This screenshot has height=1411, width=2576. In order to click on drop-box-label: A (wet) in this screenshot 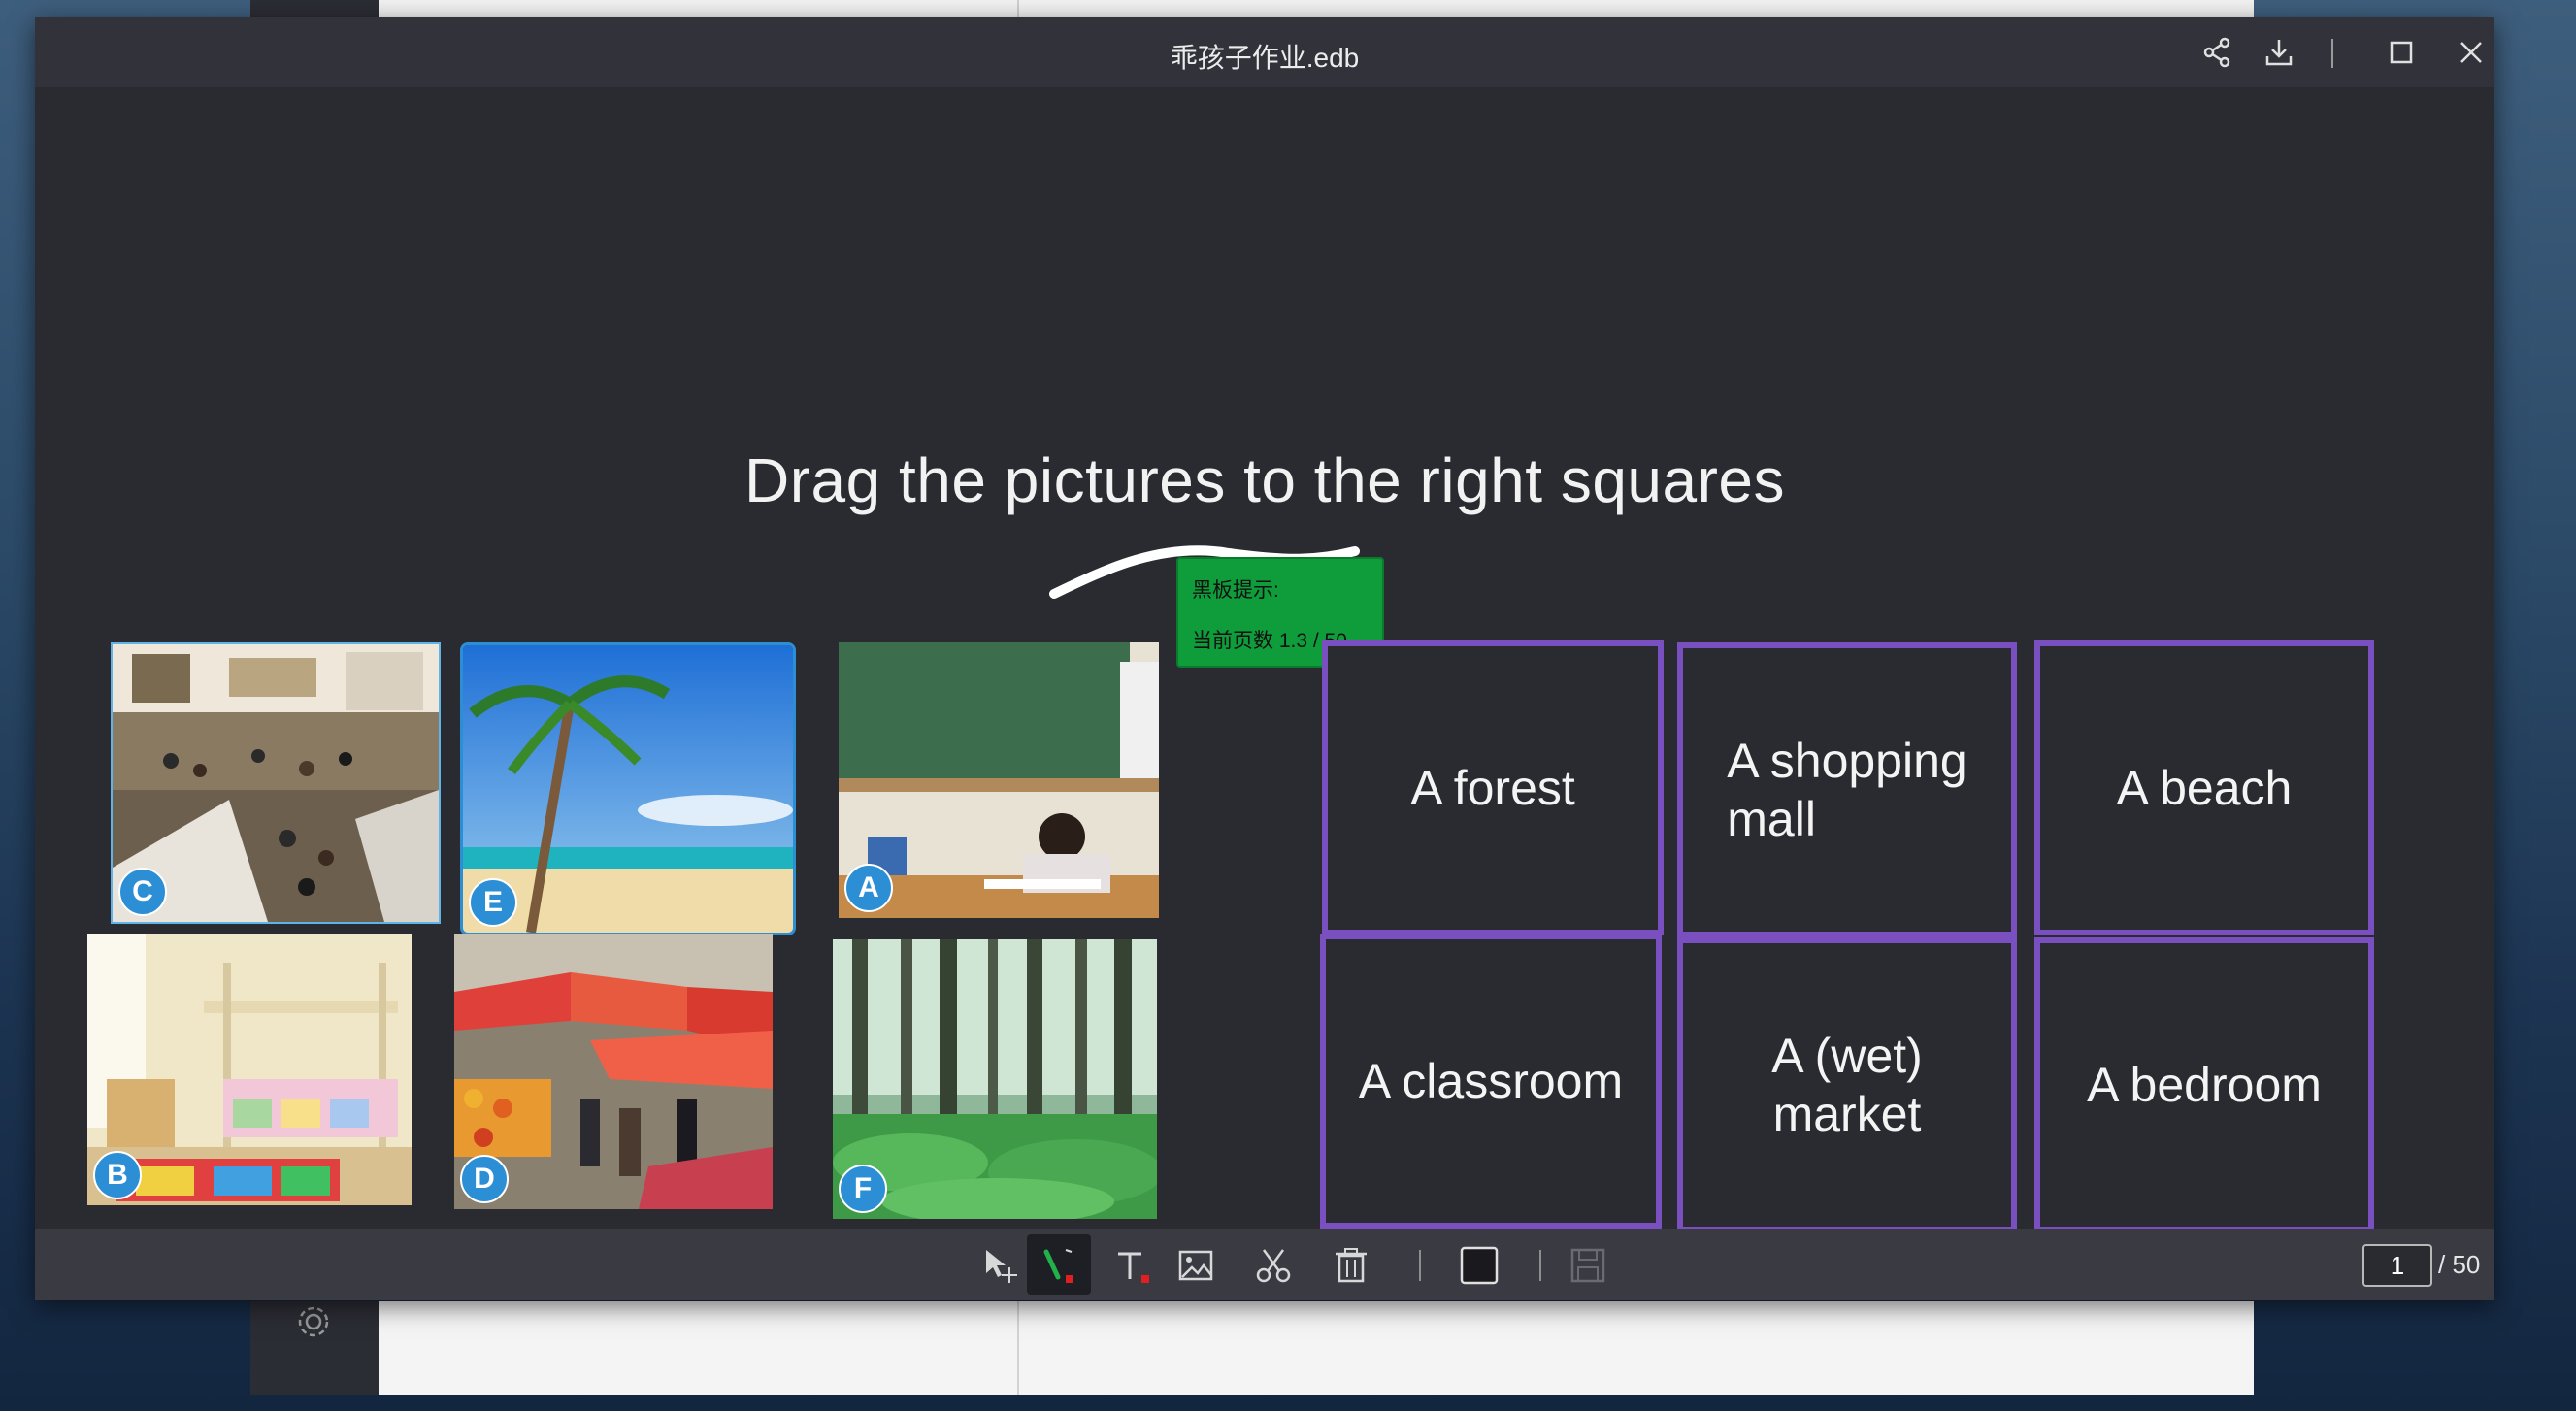, I will do `click(1847, 1056)`.